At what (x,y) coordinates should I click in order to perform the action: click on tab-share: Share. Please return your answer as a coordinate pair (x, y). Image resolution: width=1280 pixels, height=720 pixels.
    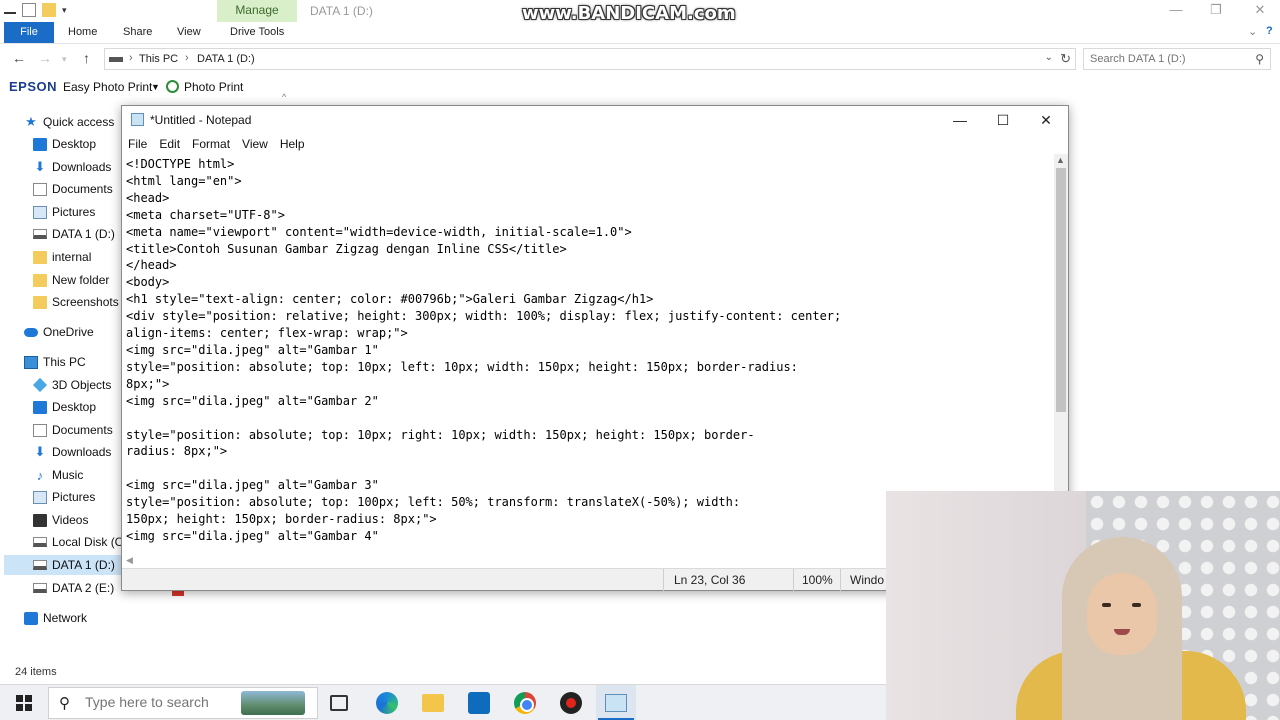
    Looking at the image, I should click on (137, 32).